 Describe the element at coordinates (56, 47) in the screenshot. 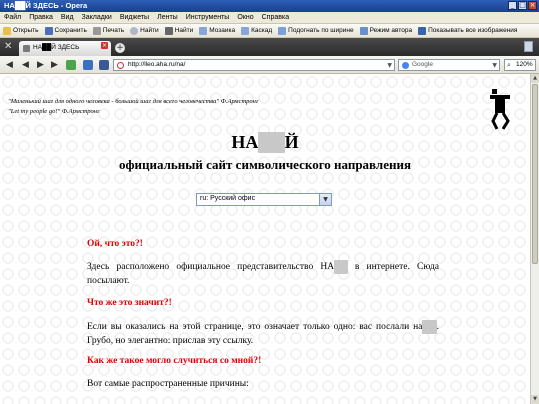

I see `tab-label: НА██Й ЗДЕСЬ` at that location.